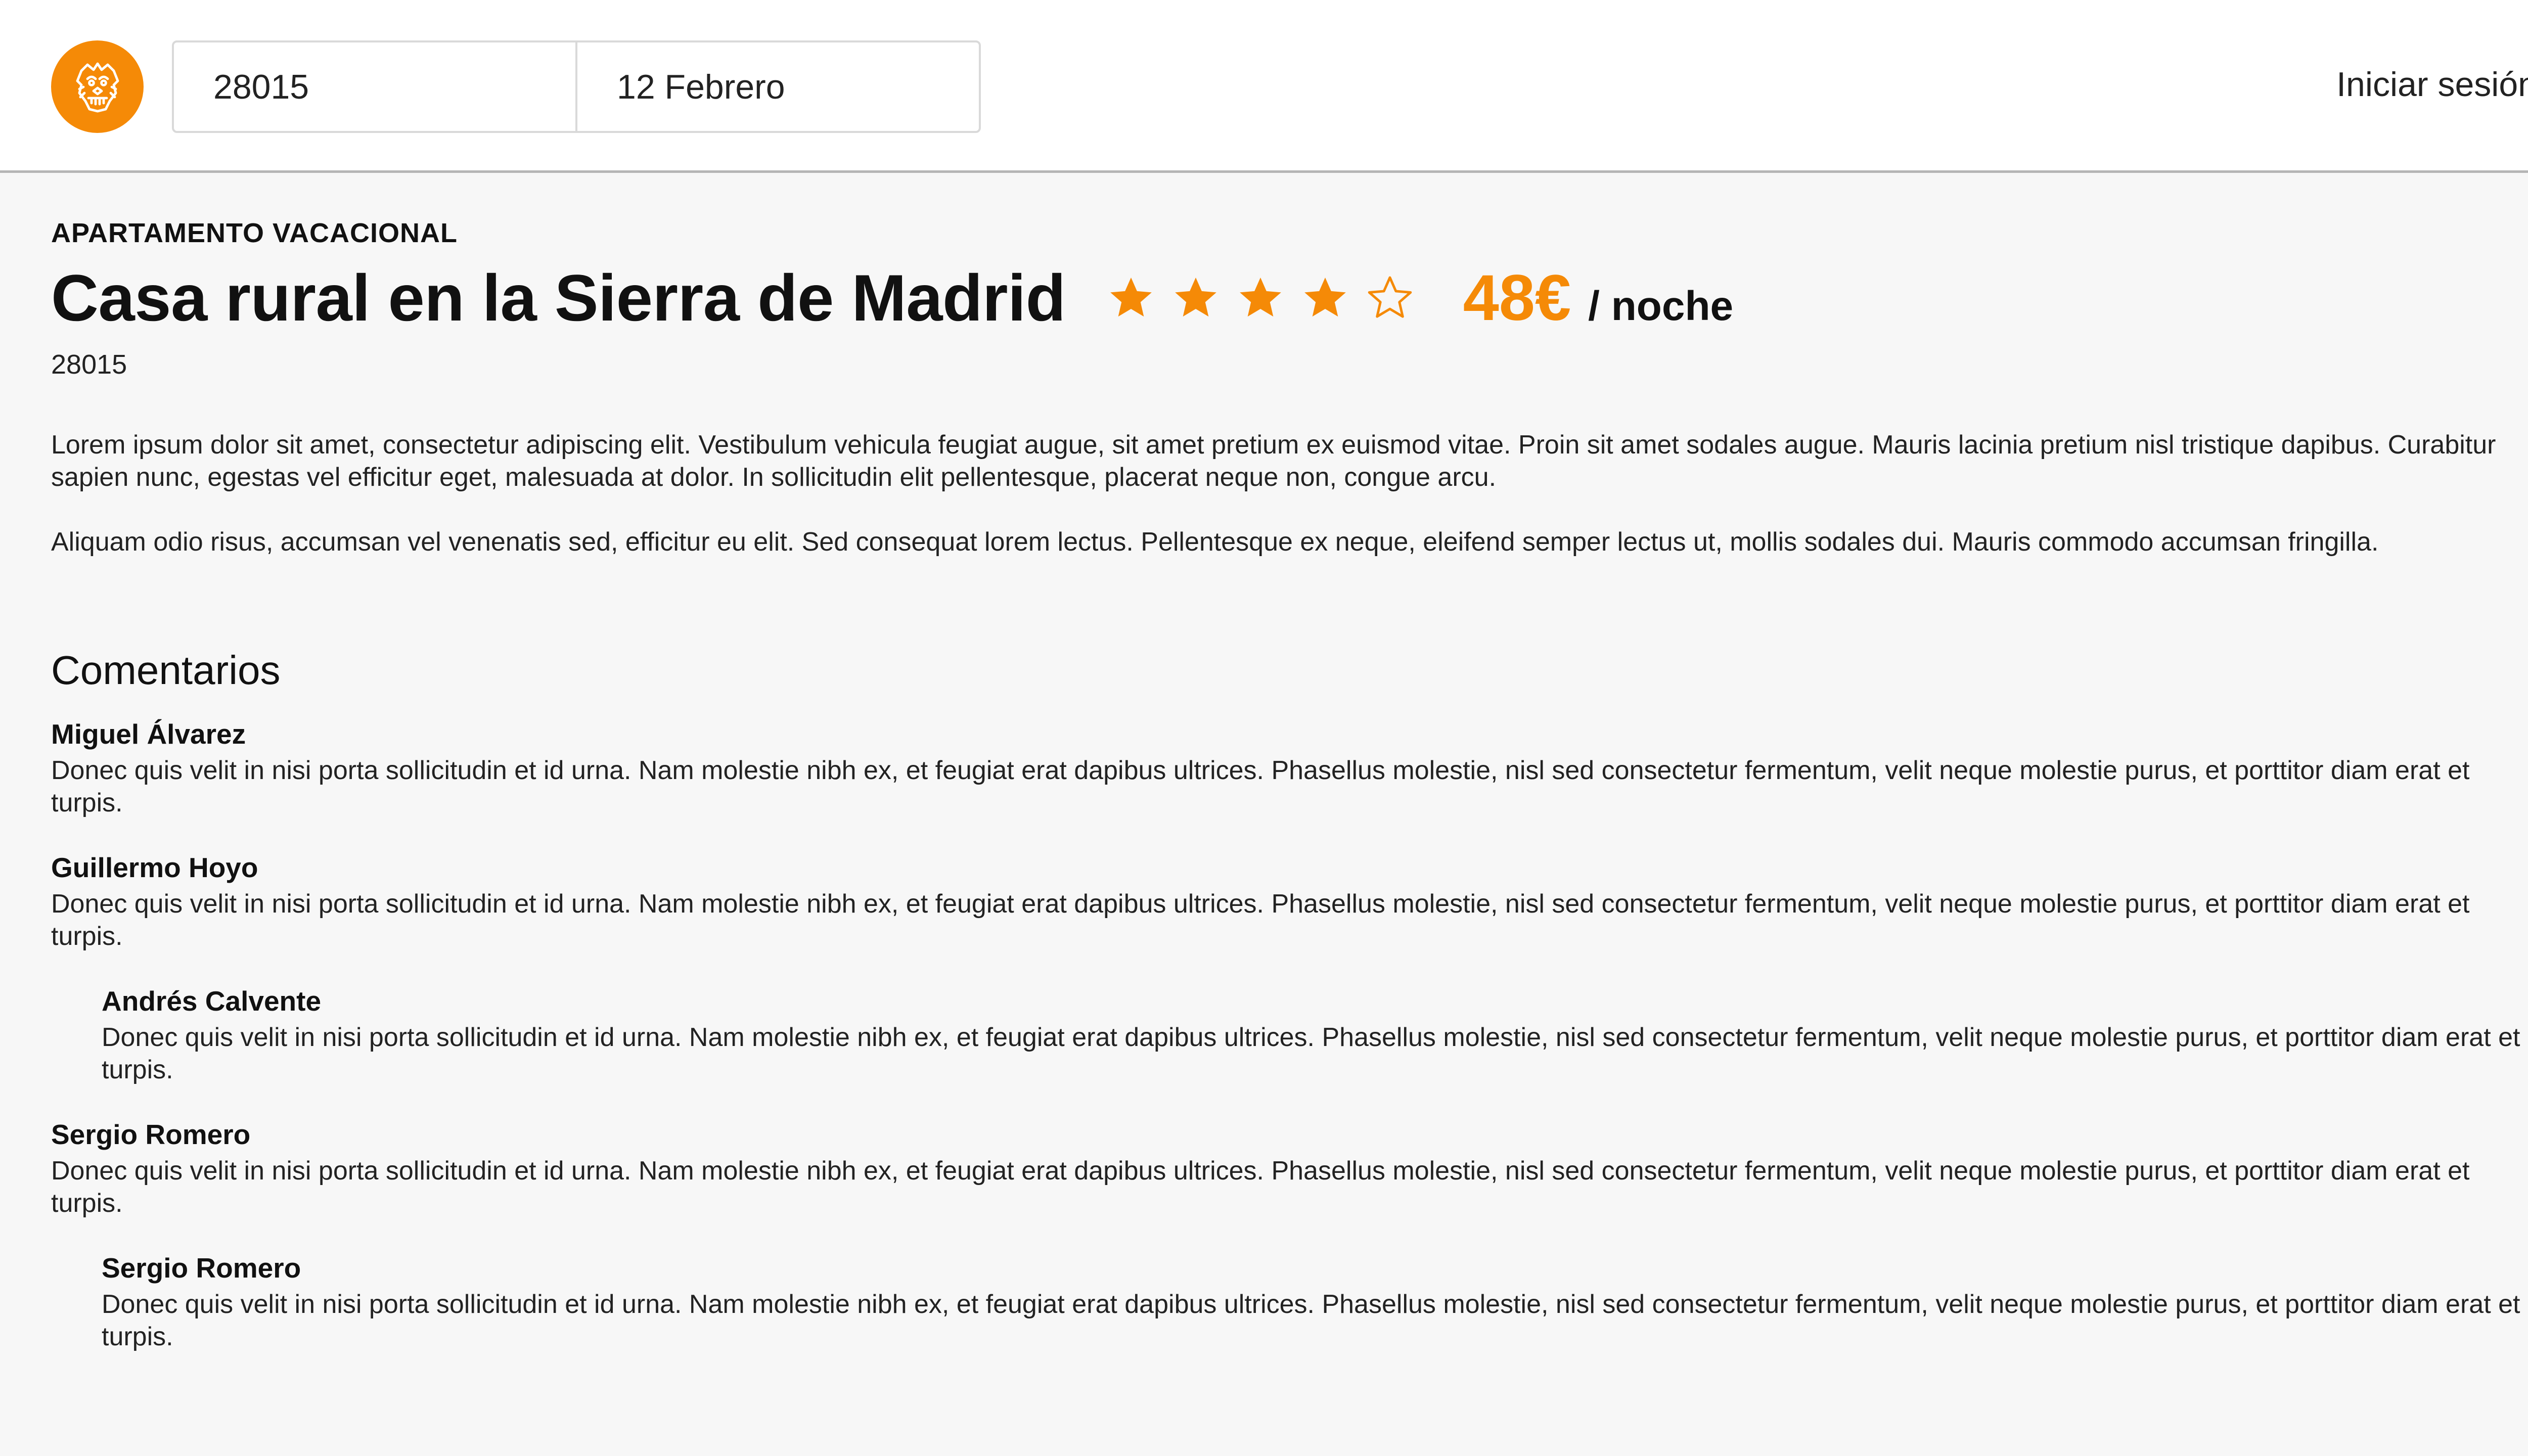 This screenshot has width=2528, height=1456. I want to click on price: 48€ / noche, so click(1599, 298).